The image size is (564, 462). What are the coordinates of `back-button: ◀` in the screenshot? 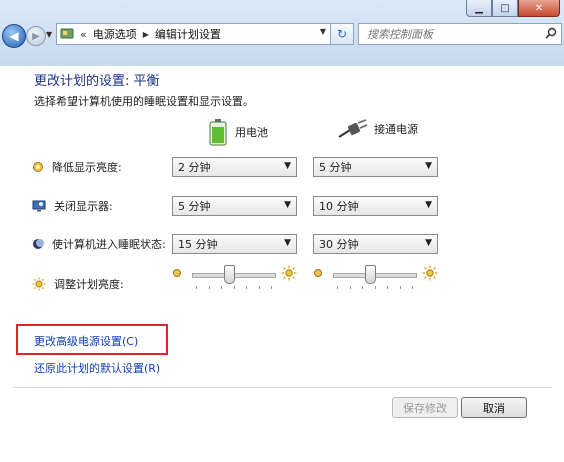 It's located at (14, 36).